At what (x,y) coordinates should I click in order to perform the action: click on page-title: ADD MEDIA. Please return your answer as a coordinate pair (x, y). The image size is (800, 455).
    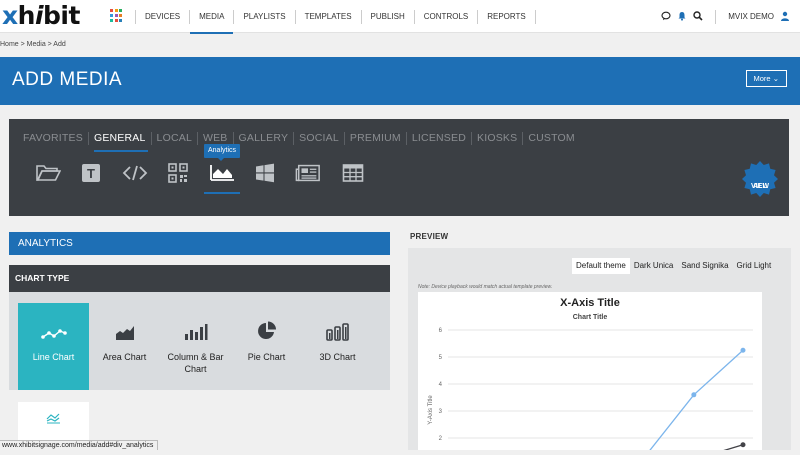
    Looking at the image, I should click on (67, 79).